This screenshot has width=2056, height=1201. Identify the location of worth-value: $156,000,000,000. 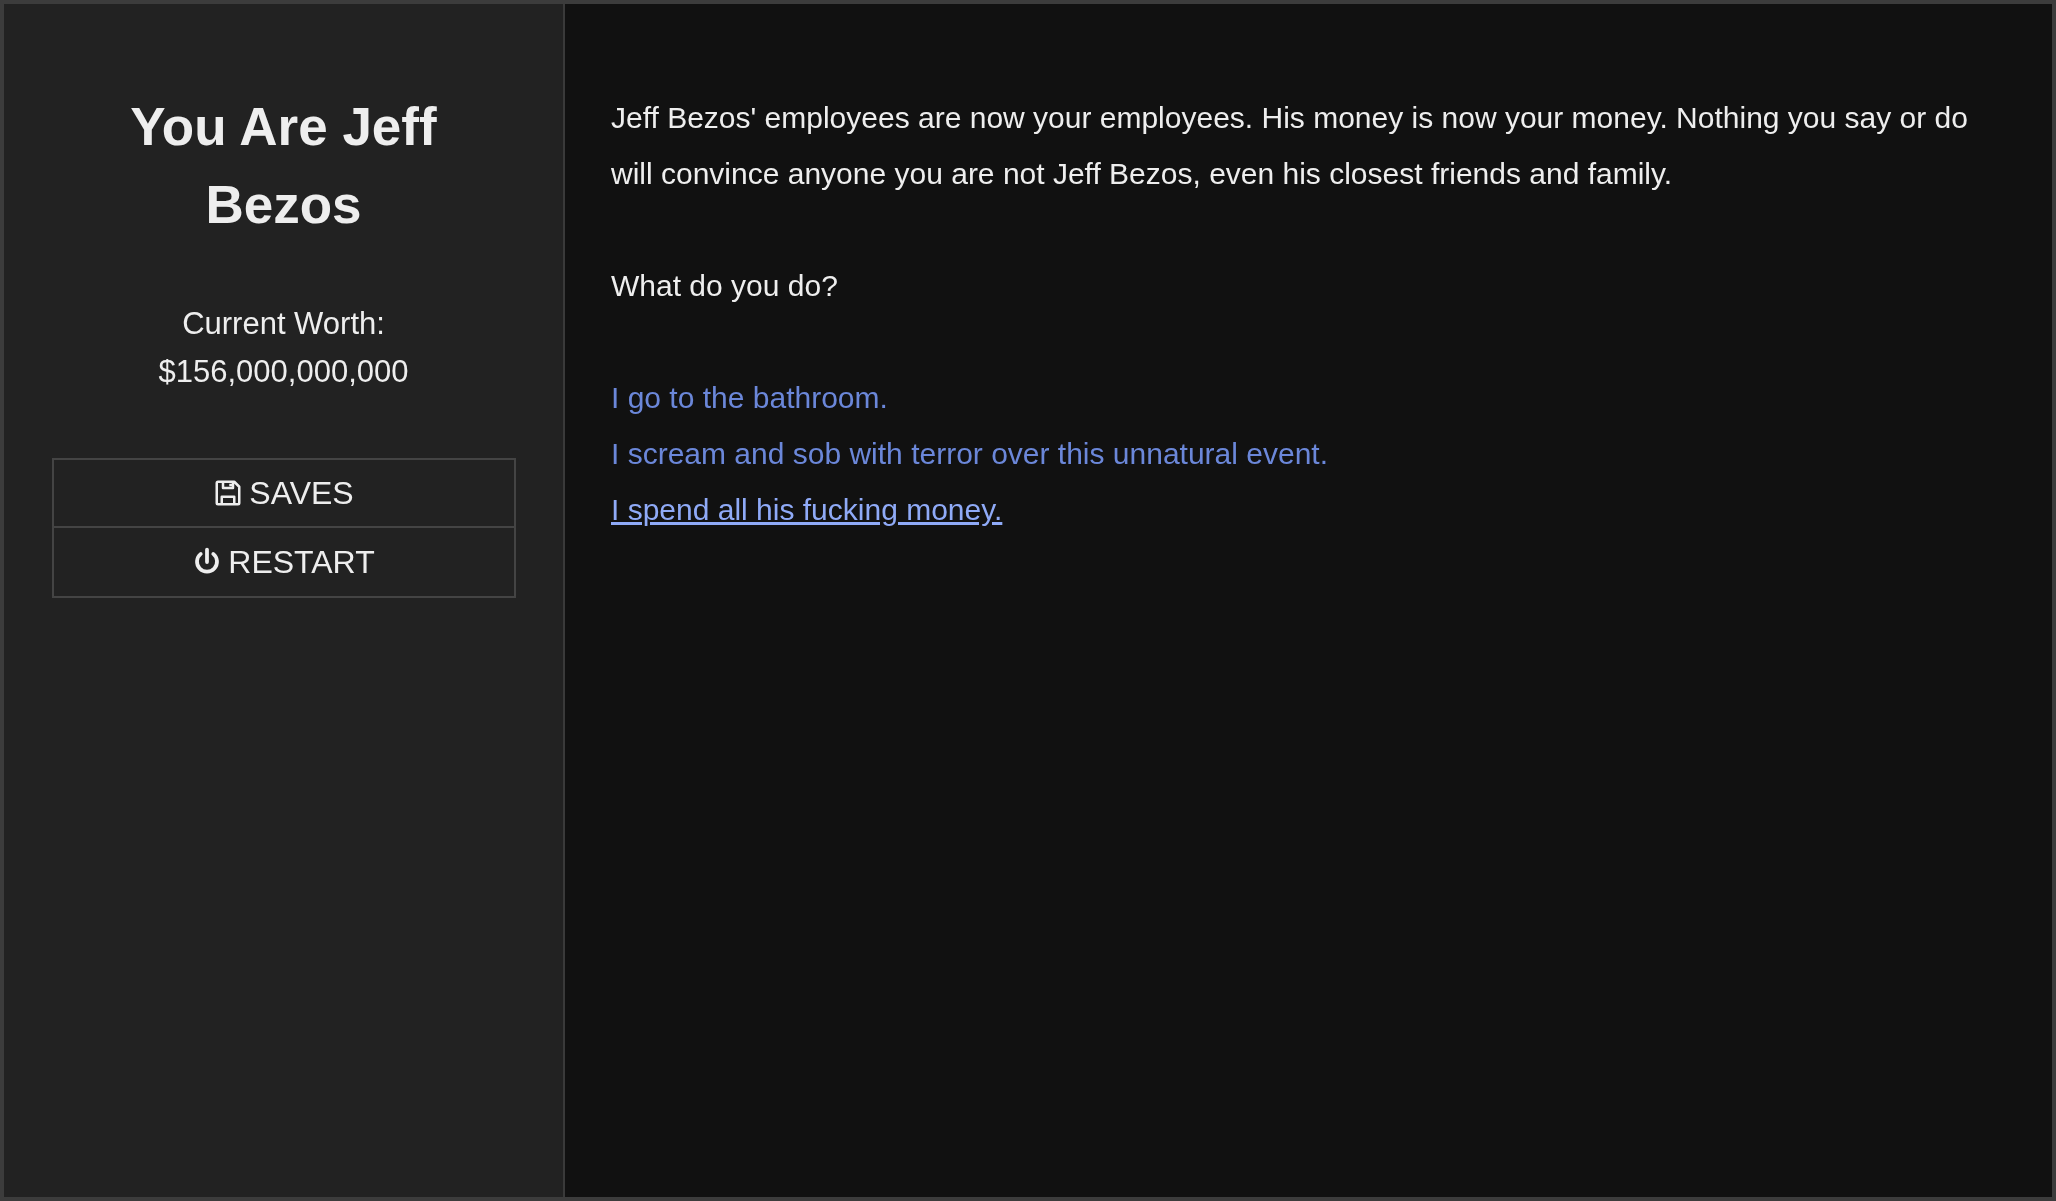
(283, 372).